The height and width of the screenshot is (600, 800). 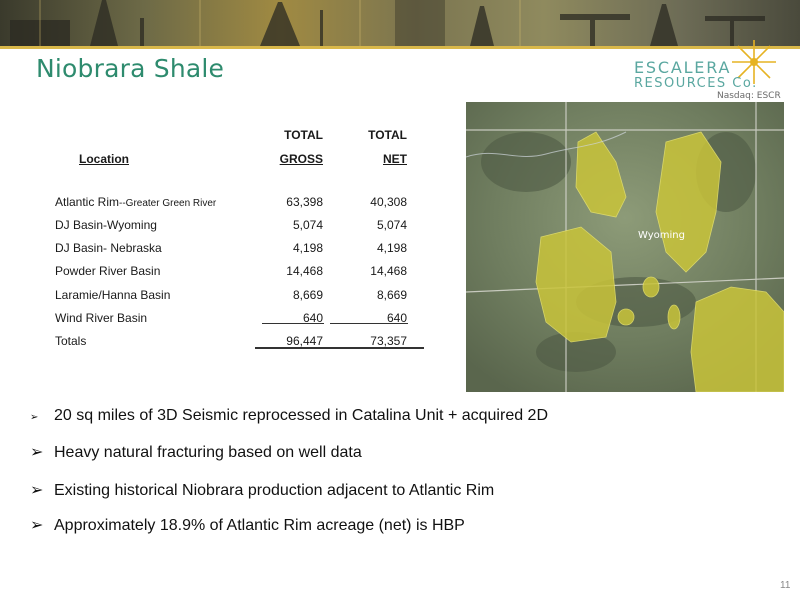 I want to click on net-header-top: TOTAL, so click(x=387, y=135).